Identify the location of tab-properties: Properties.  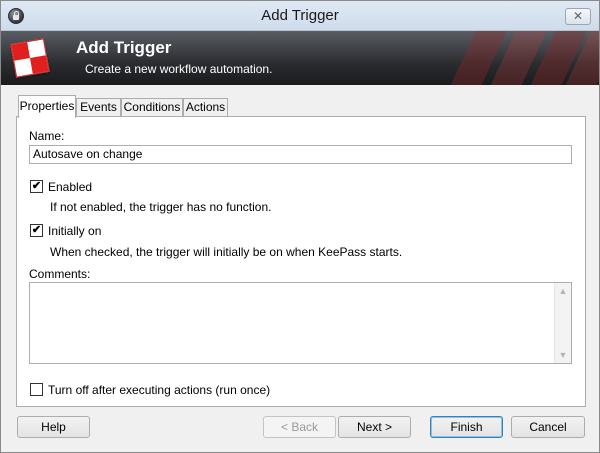
(47, 106).